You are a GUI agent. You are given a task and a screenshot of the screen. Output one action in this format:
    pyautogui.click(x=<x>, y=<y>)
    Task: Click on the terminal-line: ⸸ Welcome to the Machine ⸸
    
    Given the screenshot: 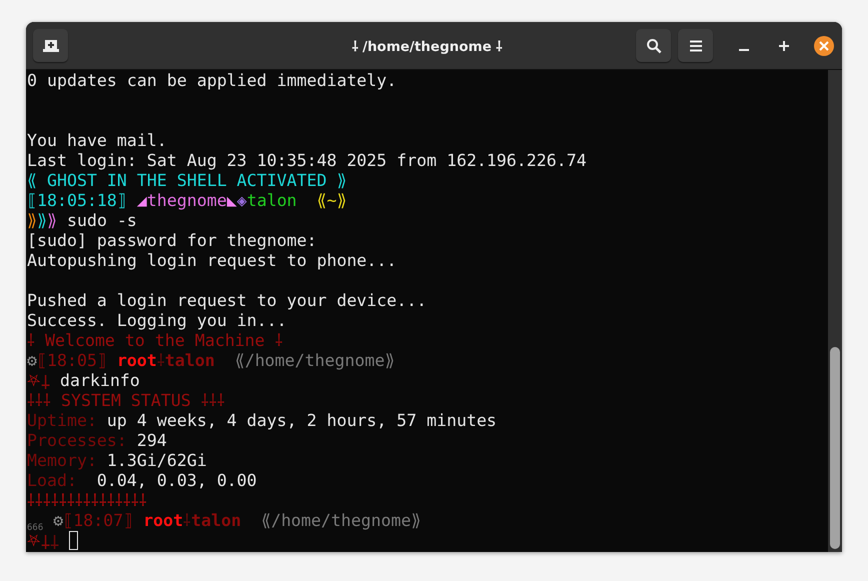 What is the action you would take?
    pyautogui.click(x=155, y=341)
    